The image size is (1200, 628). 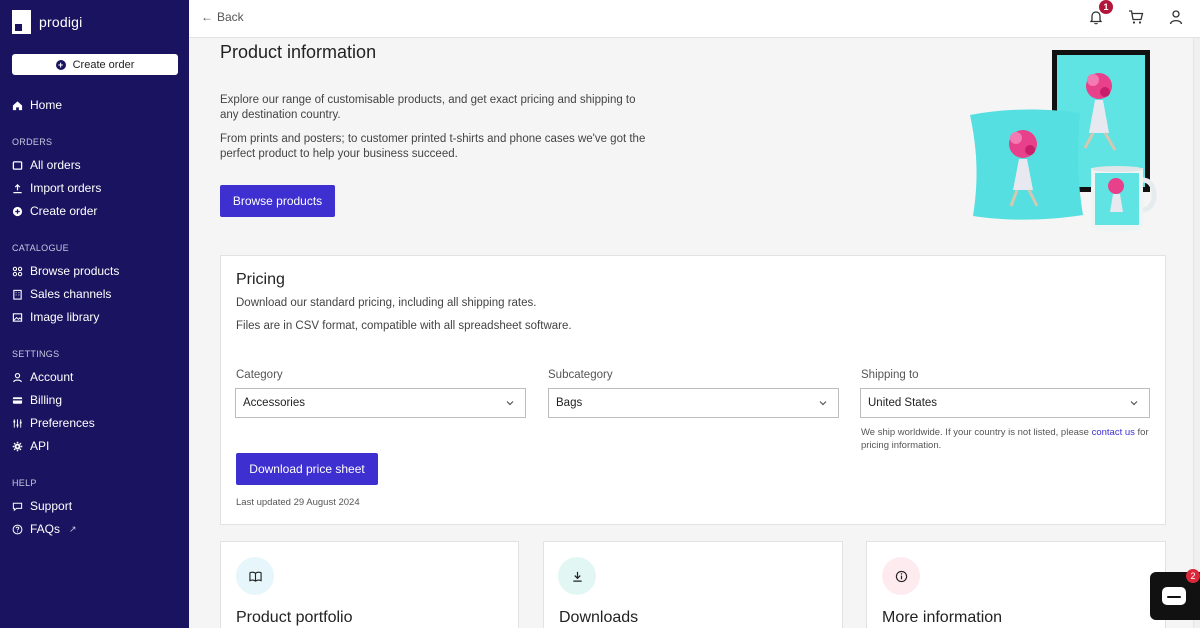 I want to click on sidebar-item-label: Browse products, so click(x=75, y=271).